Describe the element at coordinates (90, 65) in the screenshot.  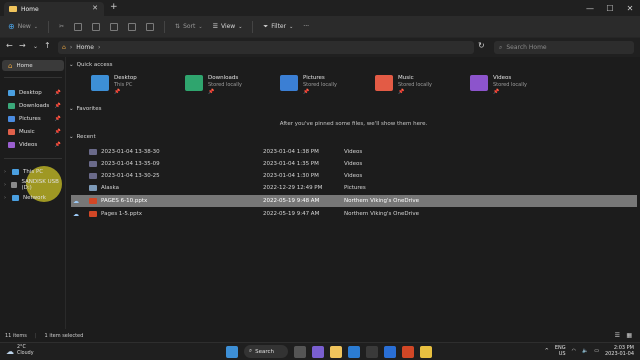
I see `quick-access-header: ⌄ Quick access` at that location.